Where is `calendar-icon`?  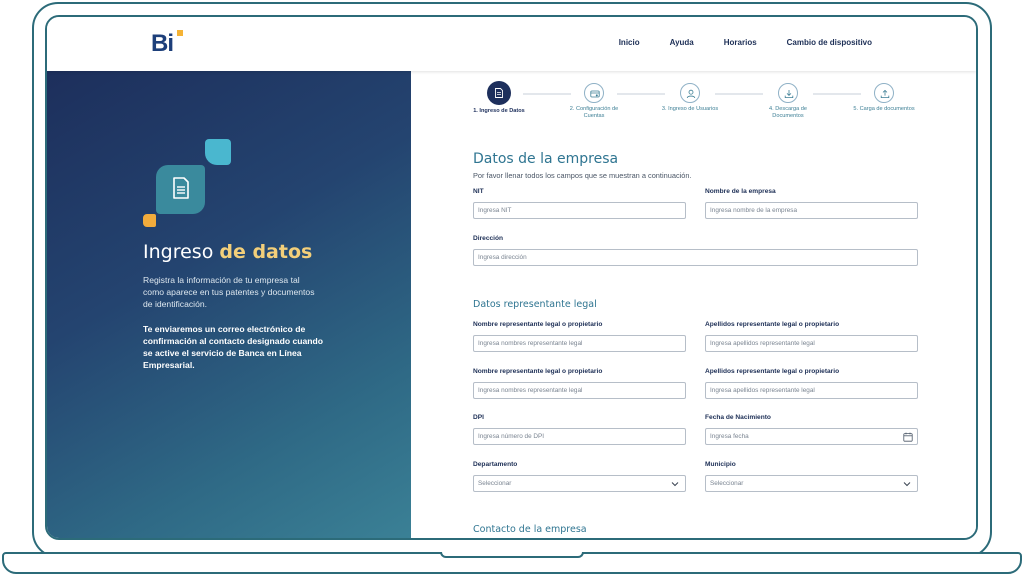 calendar-icon is located at coordinates (908, 437).